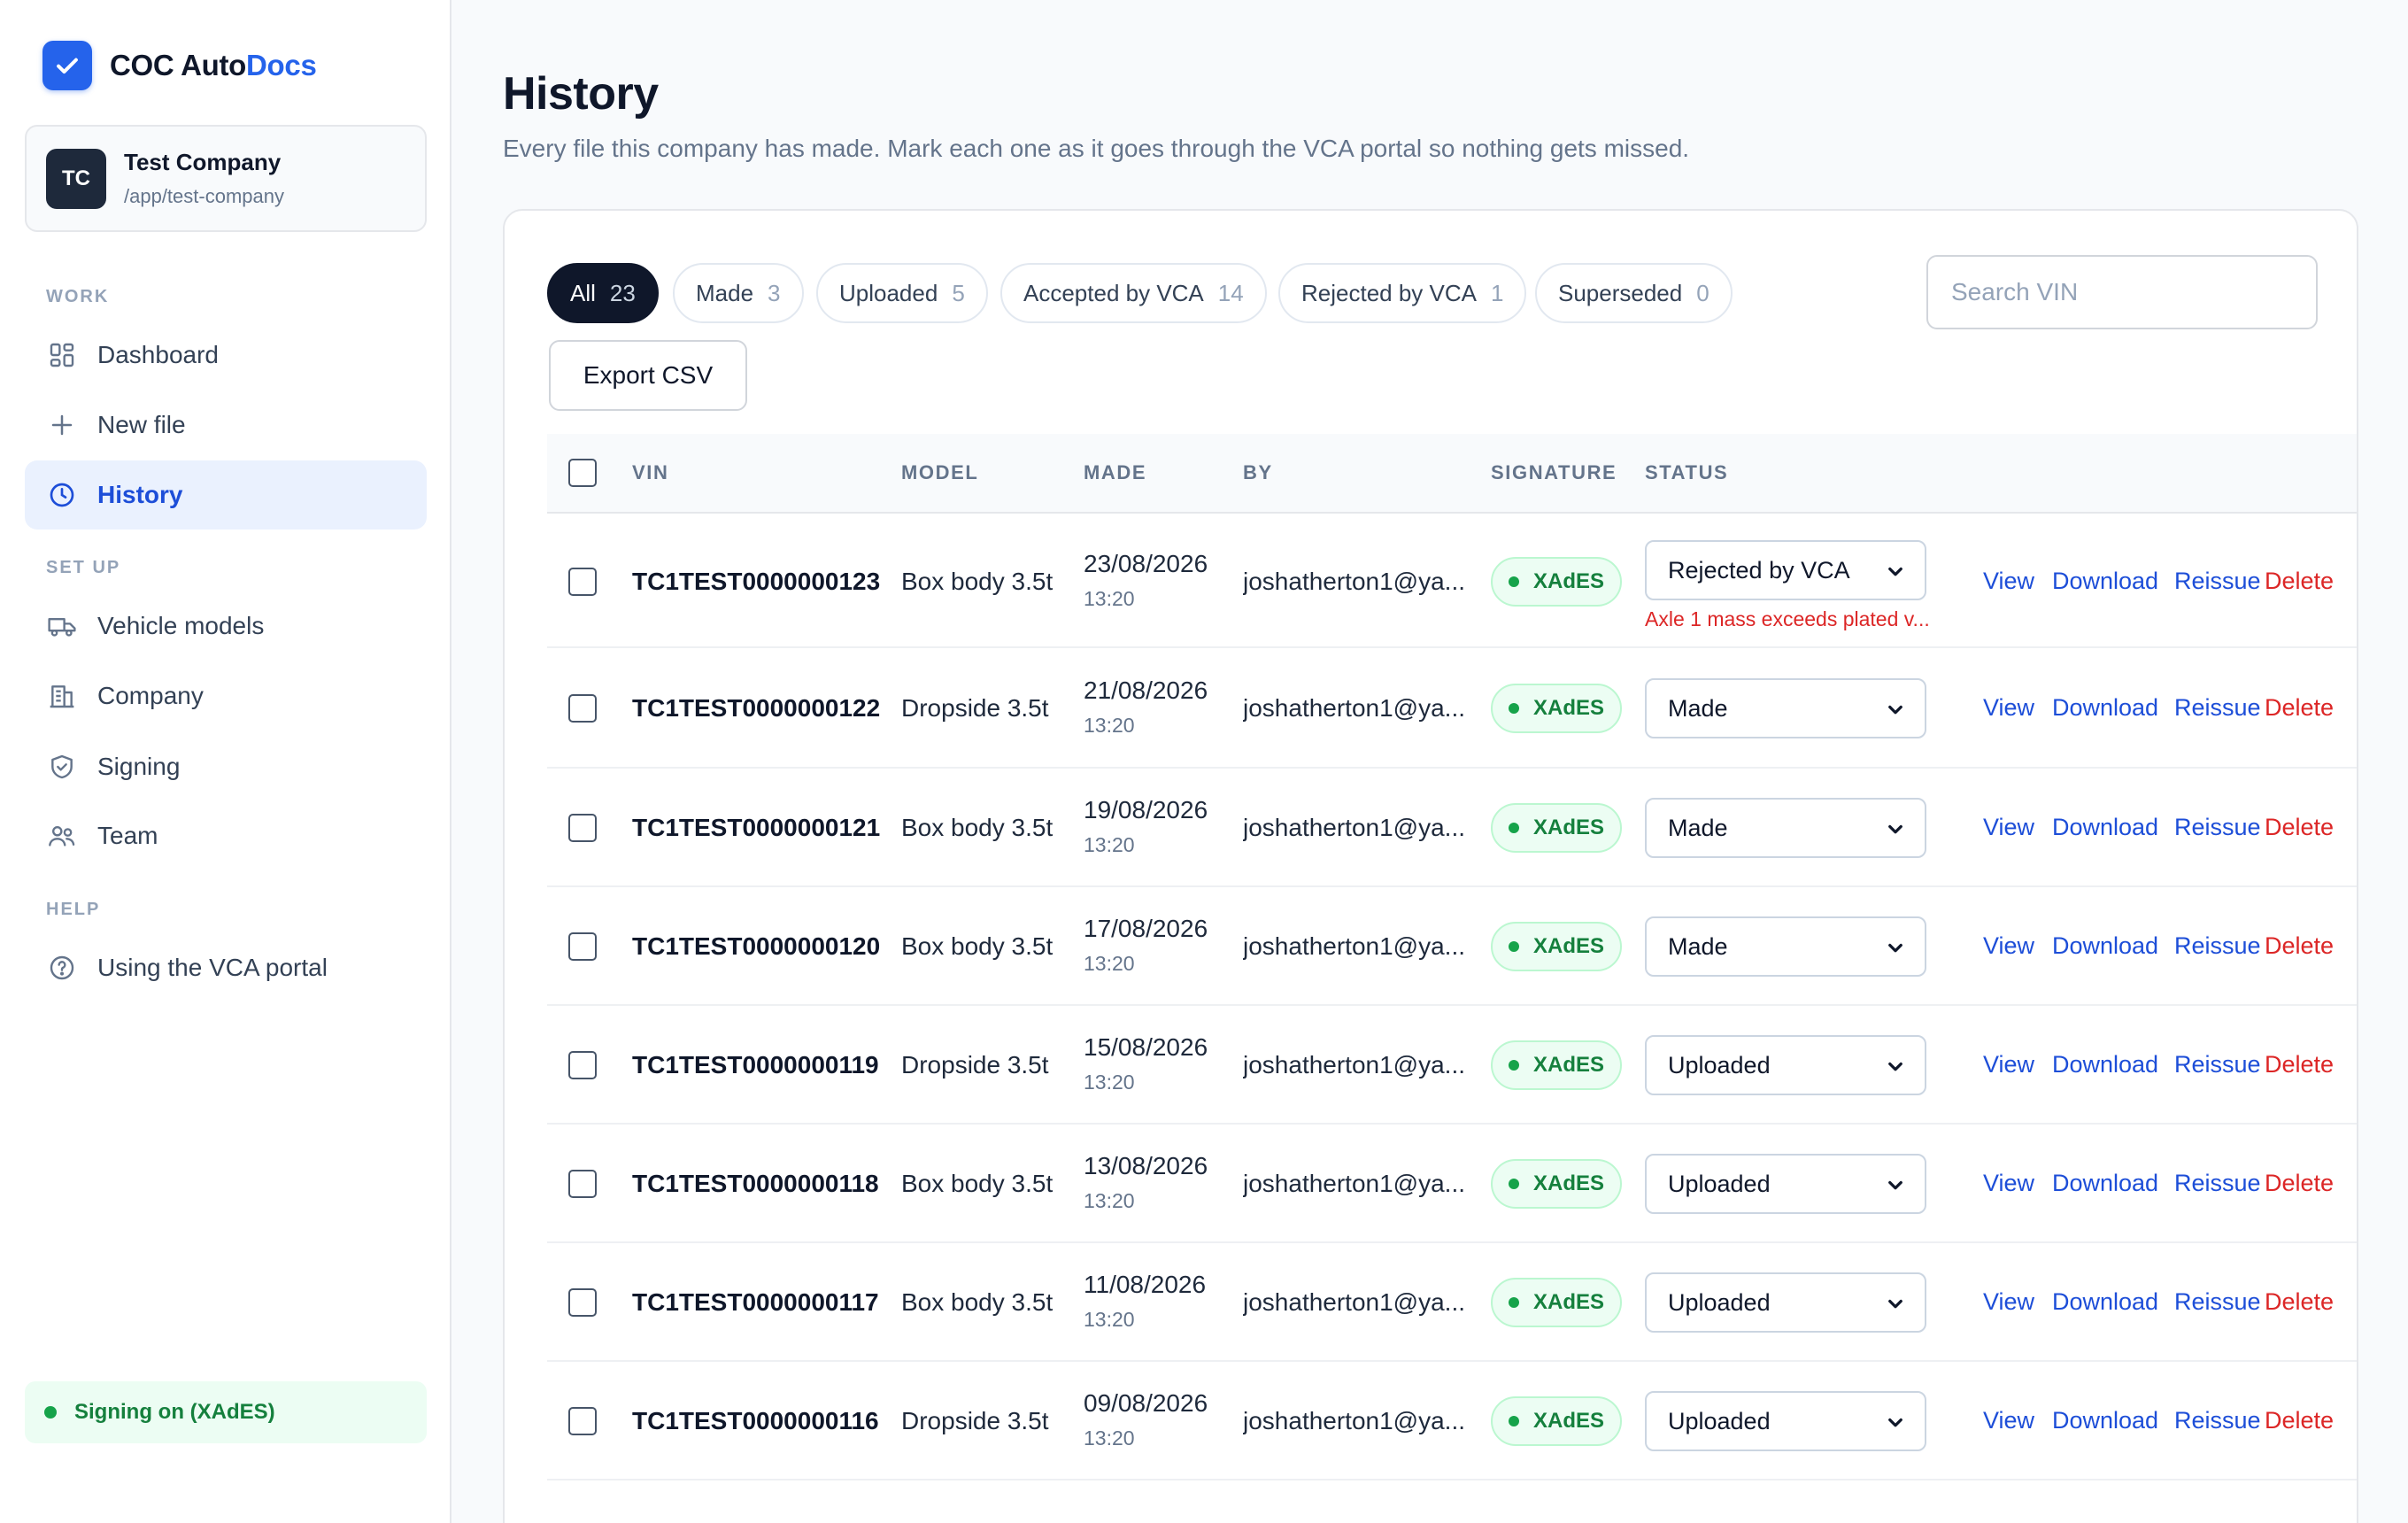  What do you see at coordinates (755, 1183) in the screenshot?
I see `vin-cell: TC1TEST0000000118` at bounding box center [755, 1183].